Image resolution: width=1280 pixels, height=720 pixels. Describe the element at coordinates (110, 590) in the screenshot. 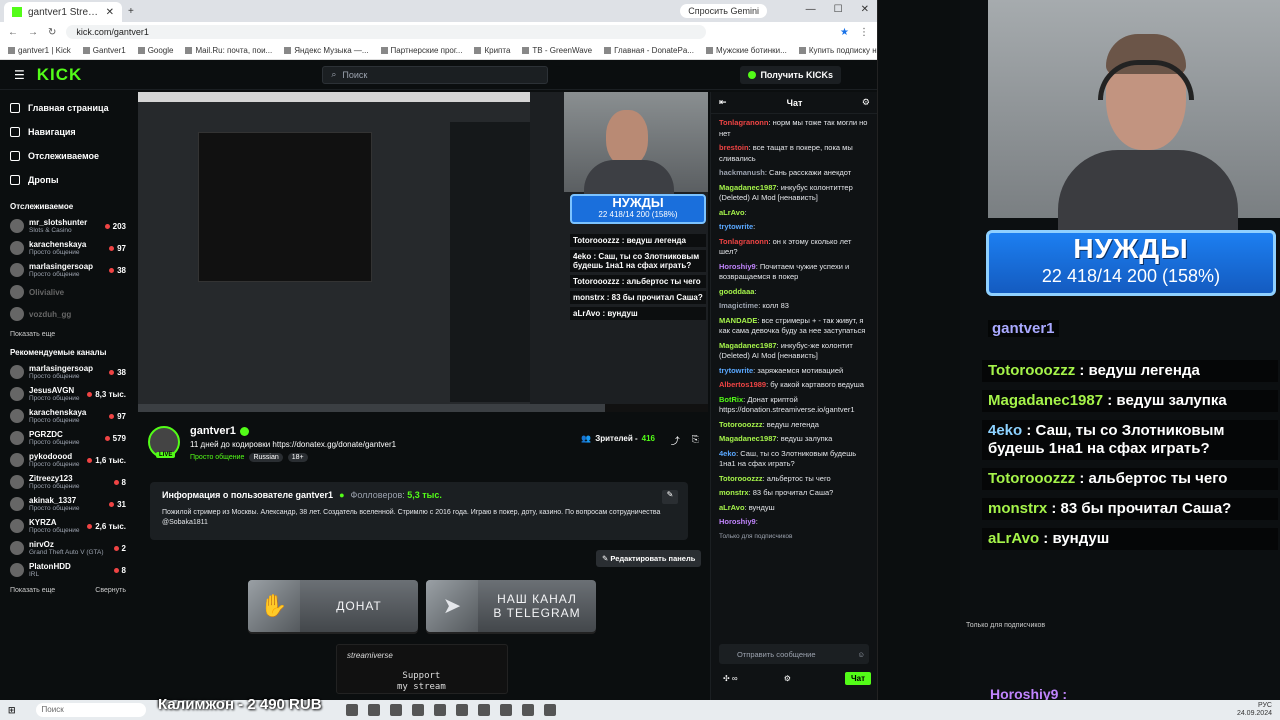

I see `collapse-link: Свернуть` at that location.